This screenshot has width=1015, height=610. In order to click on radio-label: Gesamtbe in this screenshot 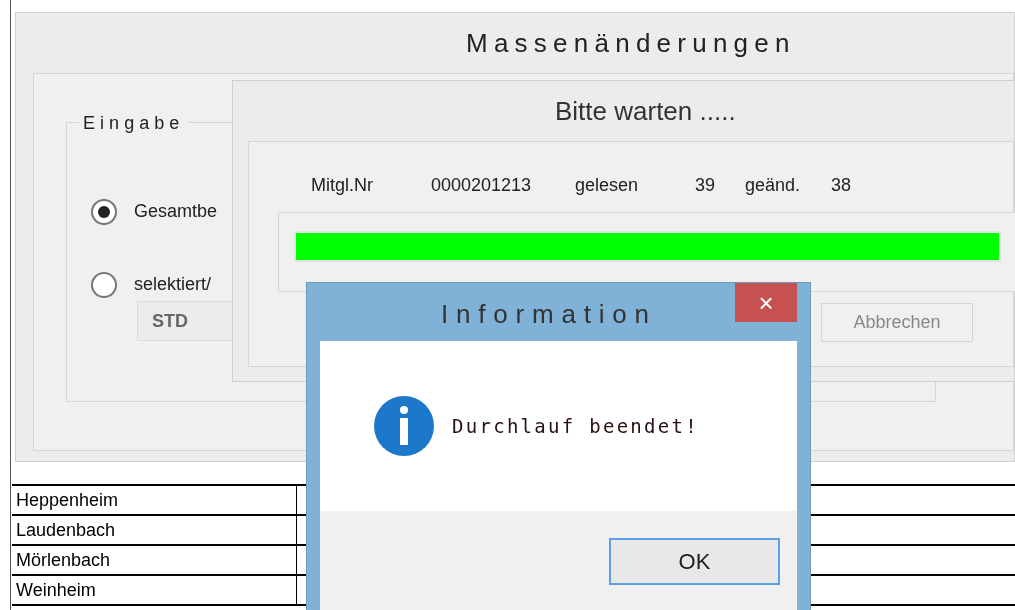, I will do `click(176, 211)`.